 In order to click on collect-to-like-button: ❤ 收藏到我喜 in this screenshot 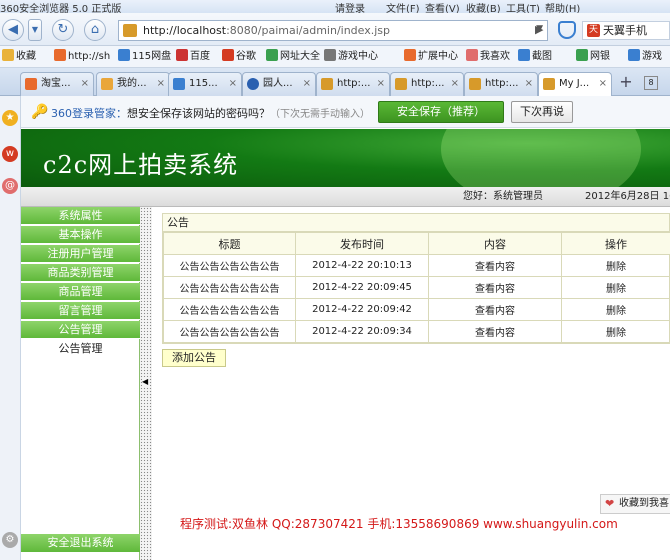, I will do `click(635, 504)`.